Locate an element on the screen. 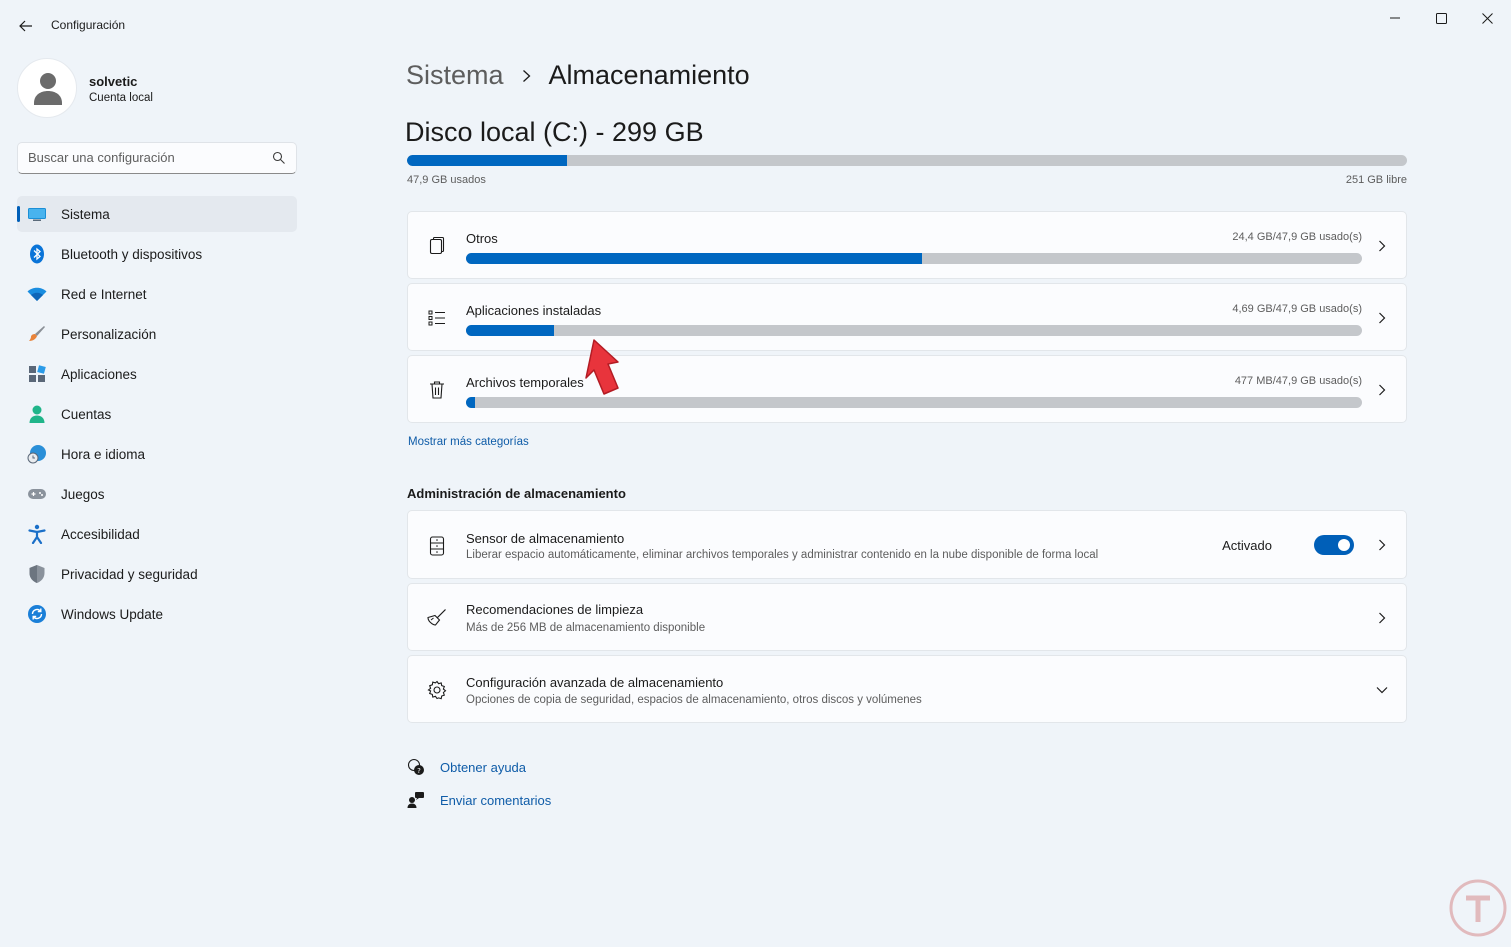  maximize-button is located at coordinates (1441, 18).